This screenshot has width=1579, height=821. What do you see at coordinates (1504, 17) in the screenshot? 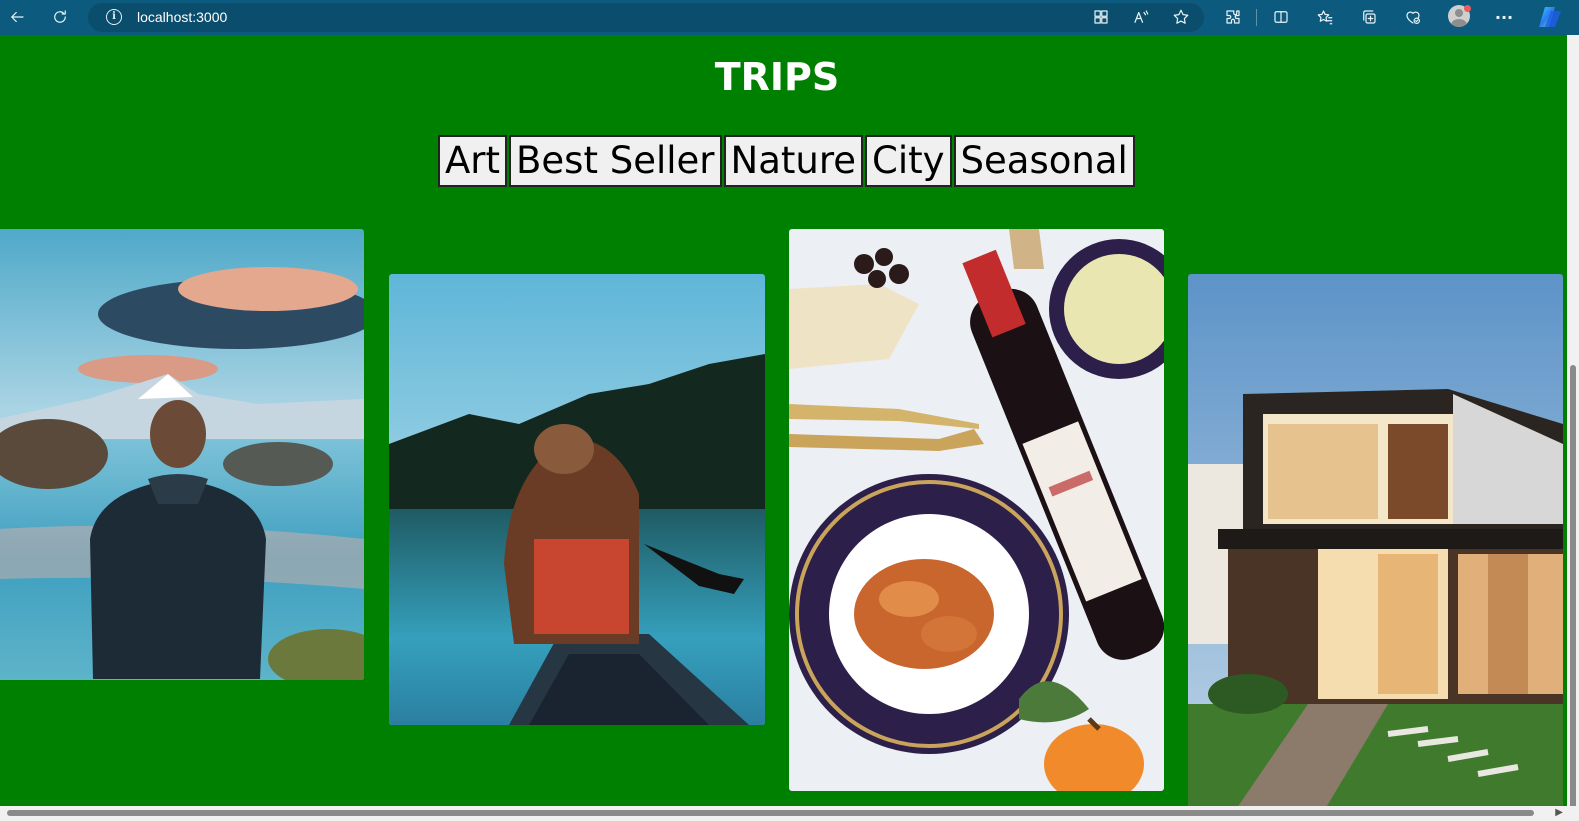
I see `more-menu-icon: ···` at bounding box center [1504, 17].